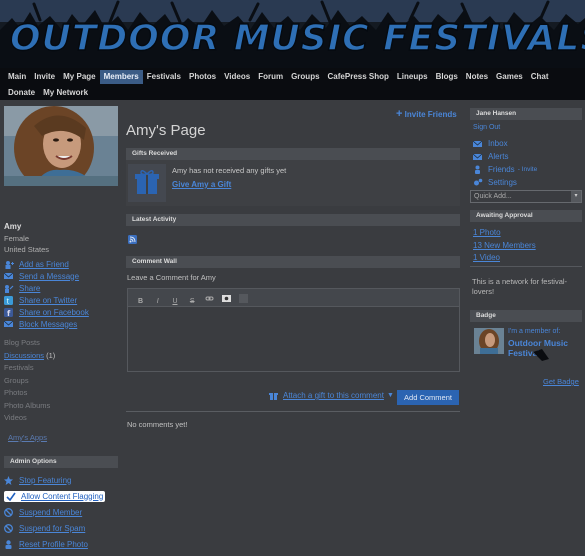 This screenshot has width=585, height=556. I want to click on reset-photo-label: Reset Profile Photo, so click(53, 544).